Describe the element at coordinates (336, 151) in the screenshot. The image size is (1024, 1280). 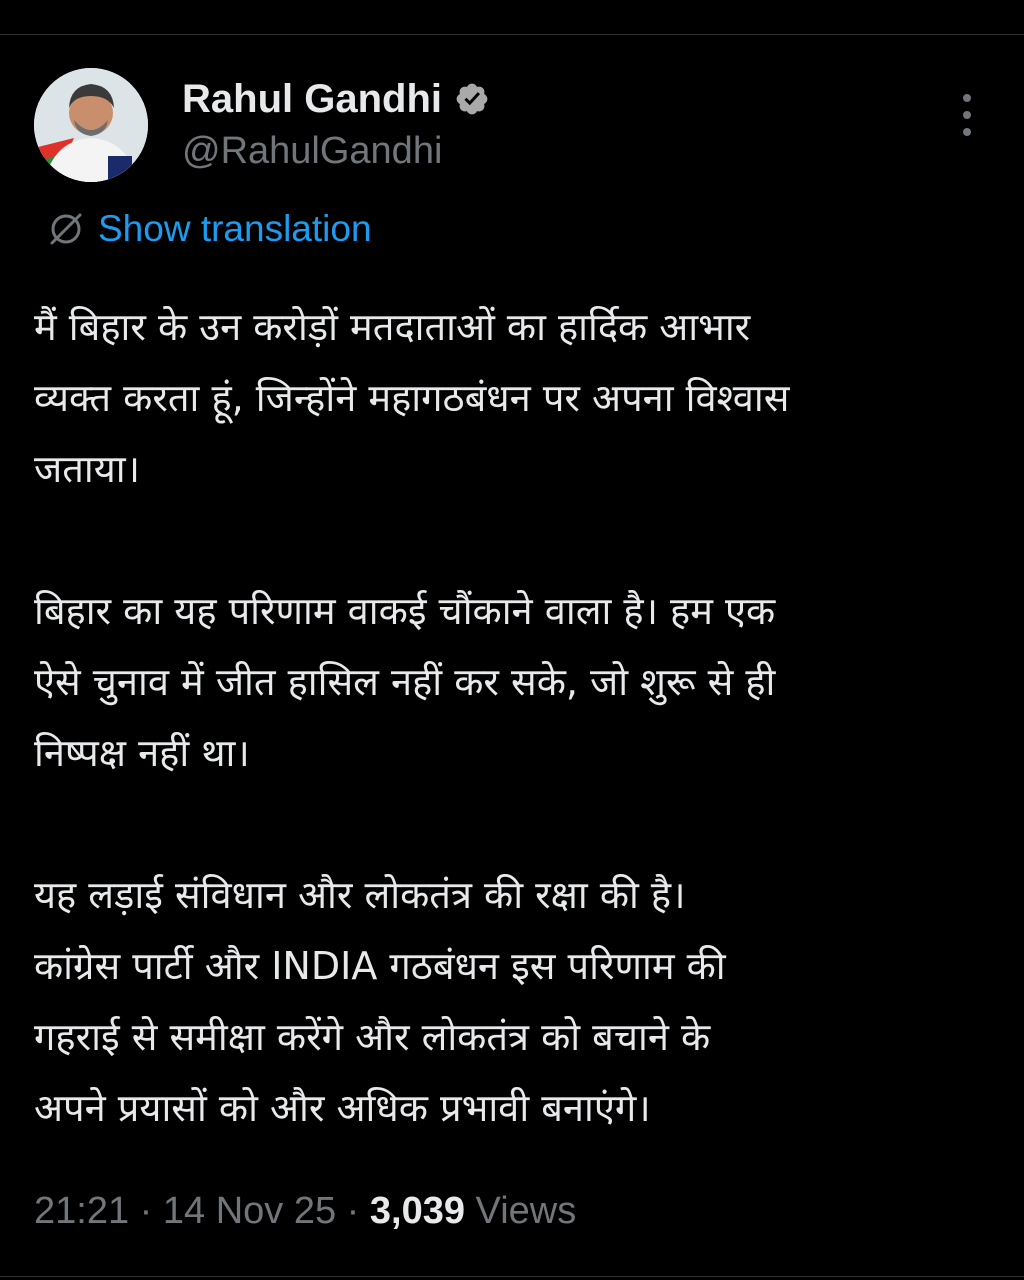
I see `handle: @RahulGandhi` at that location.